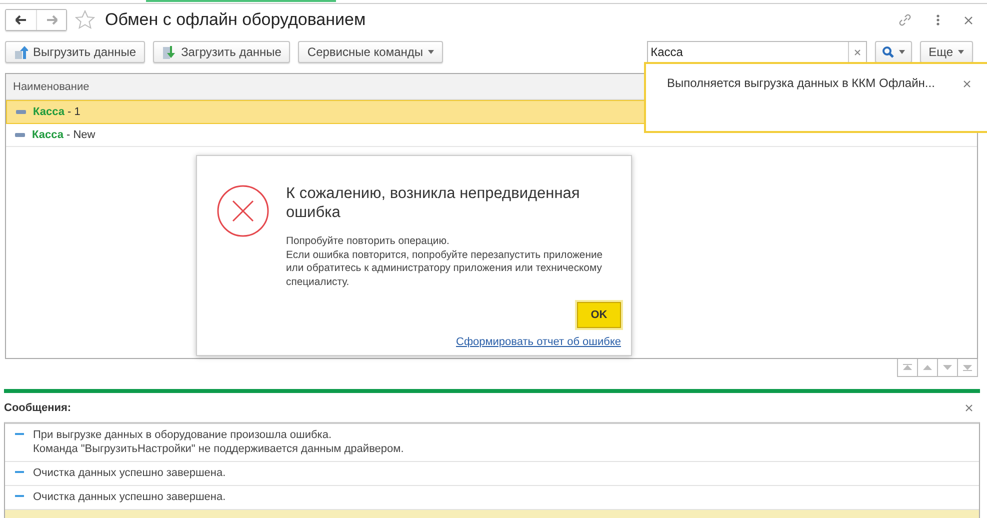 This screenshot has width=987, height=518. What do you see at coordinates (221, 52) in the screenshot?
I see `toolbar-button: Загрузить данные` at bounding box center [221, 52].